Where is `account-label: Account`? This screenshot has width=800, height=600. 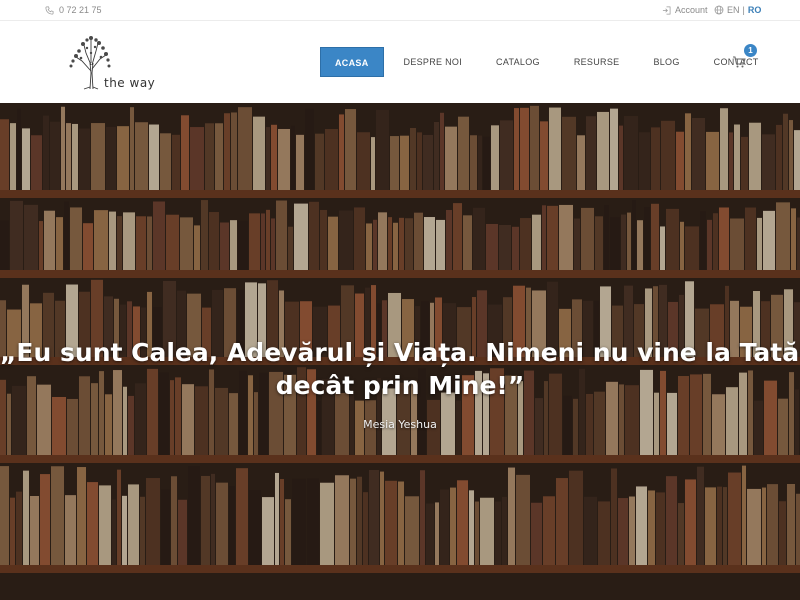 account-label: Account is located at coordinates (691, 10).